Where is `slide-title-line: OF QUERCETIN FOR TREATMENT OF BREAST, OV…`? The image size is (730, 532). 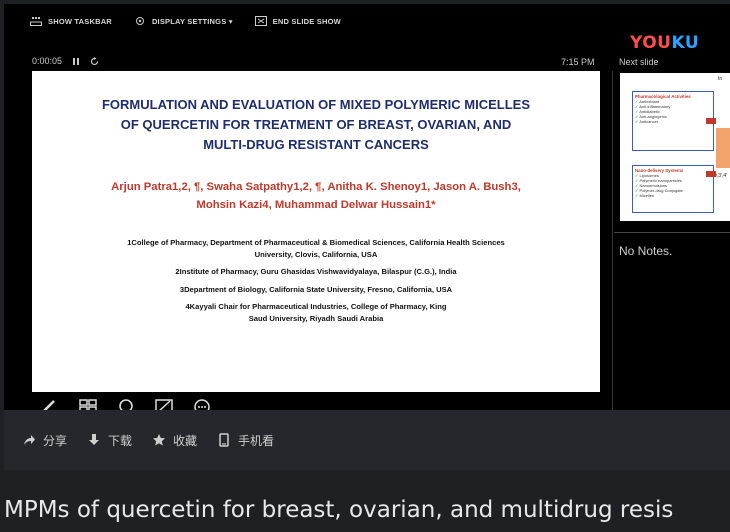 slide-title-line: OF QUERCETIN FOR TREATMENT OF BREAST, OV… is located at coordinates (316, 124).